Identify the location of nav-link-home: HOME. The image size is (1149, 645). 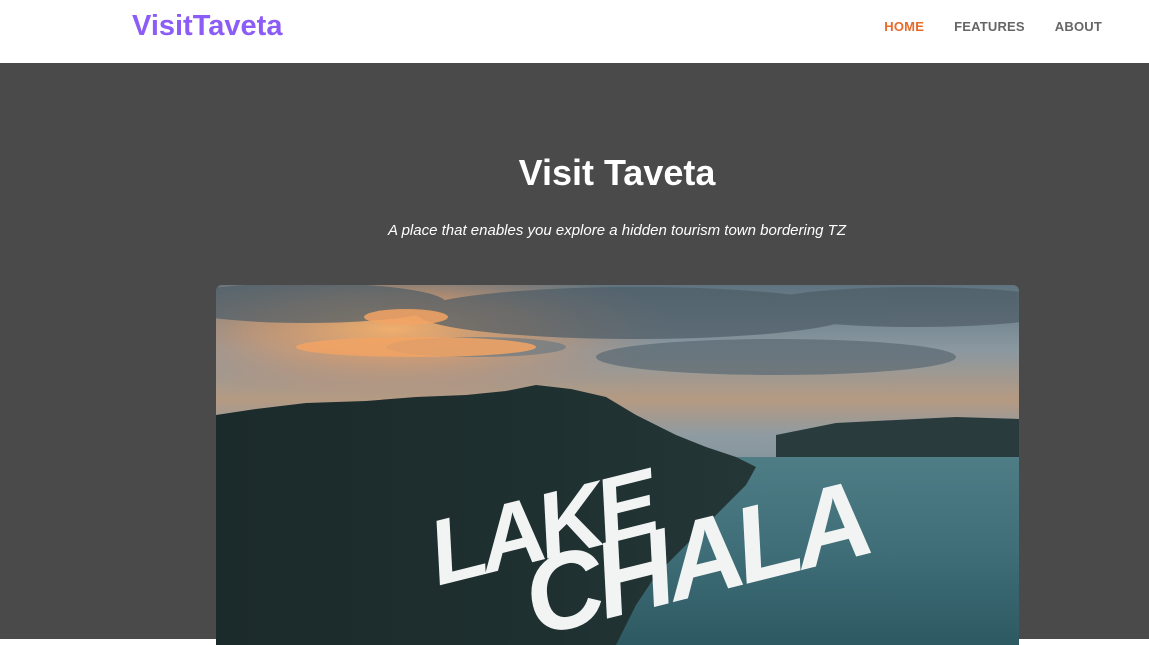
(904, 27).